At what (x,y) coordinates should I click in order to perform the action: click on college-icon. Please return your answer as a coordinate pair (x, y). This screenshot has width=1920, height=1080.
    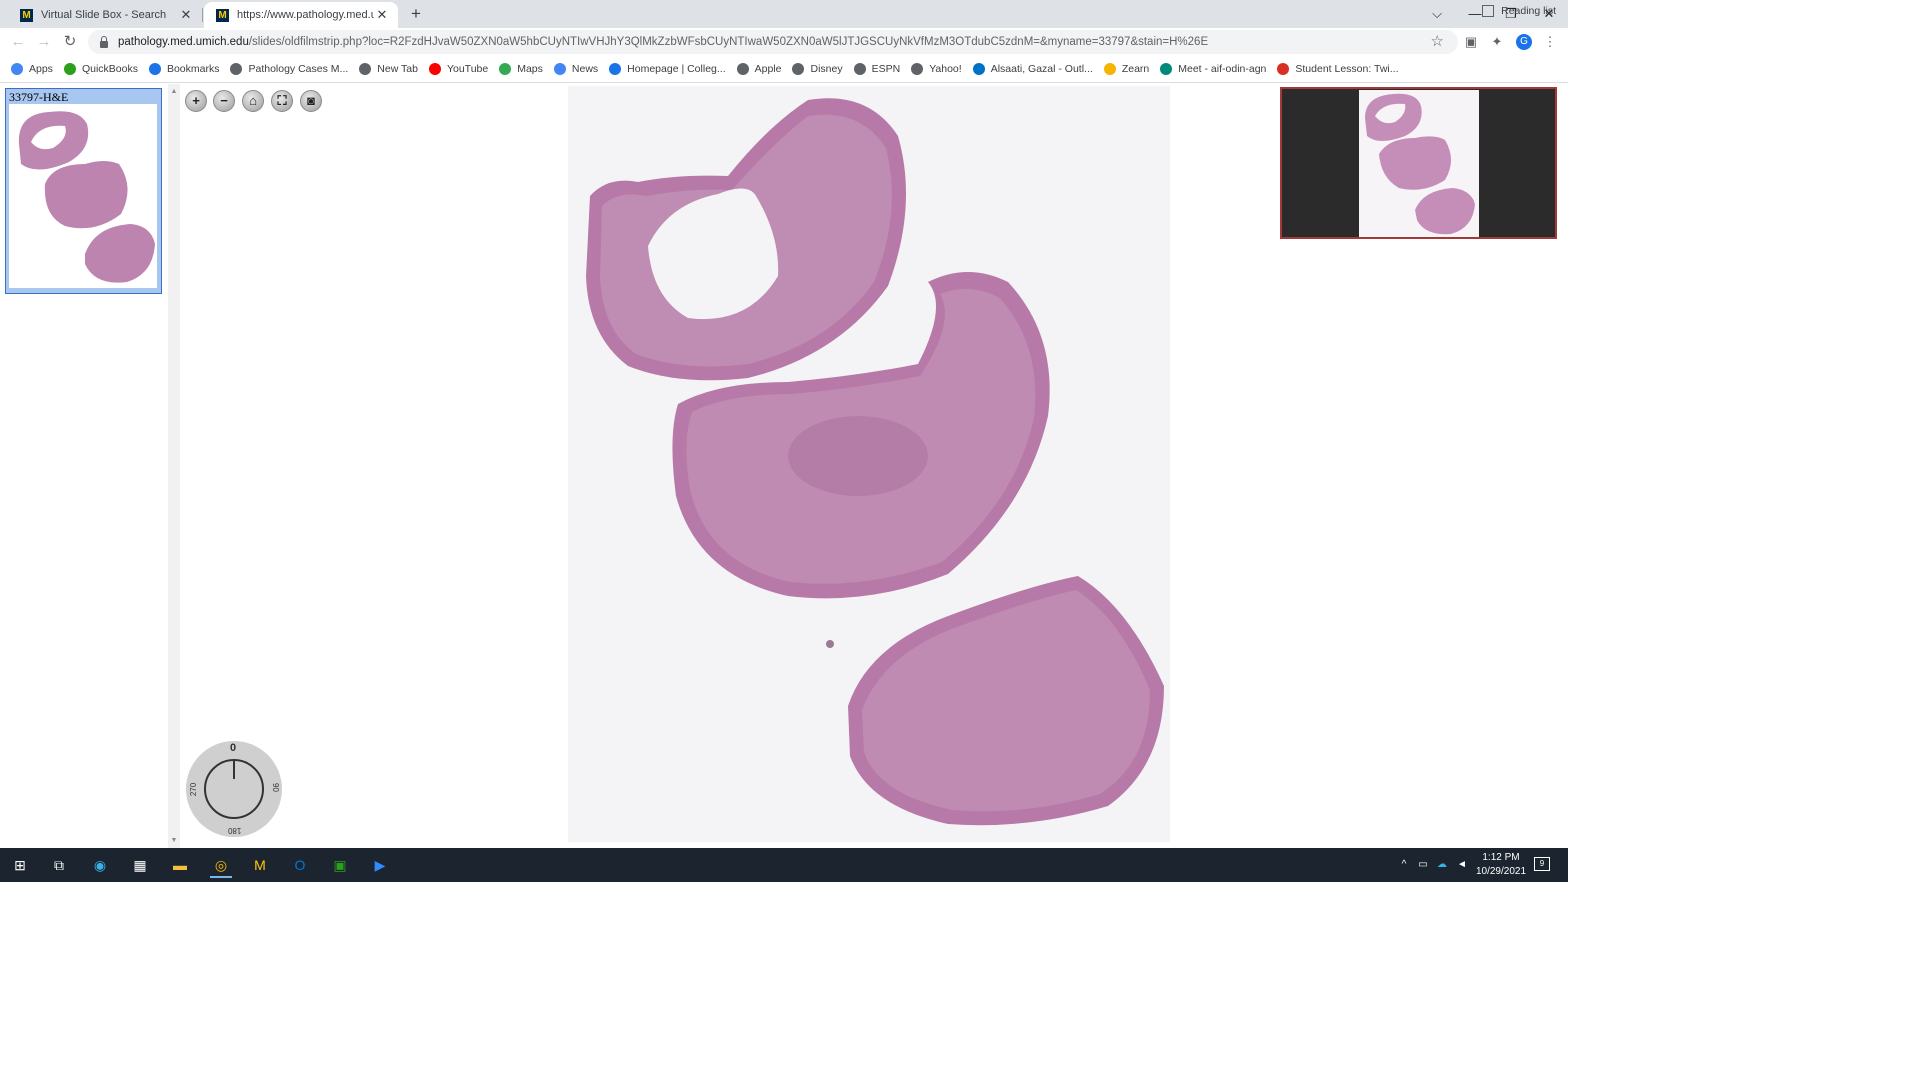
    Looking at the image, I should click on (615, 69).